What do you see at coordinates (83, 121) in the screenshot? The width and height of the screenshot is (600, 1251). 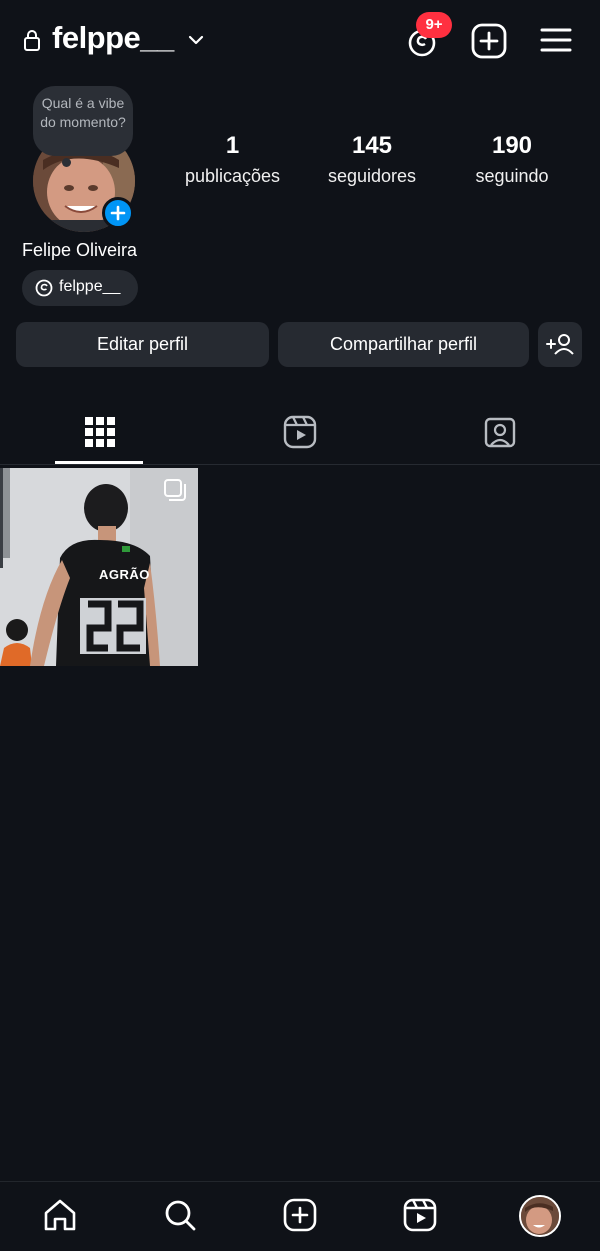 I see `note-bubble: Qual é a vibe do momento?` at bounding box center [83, 121].